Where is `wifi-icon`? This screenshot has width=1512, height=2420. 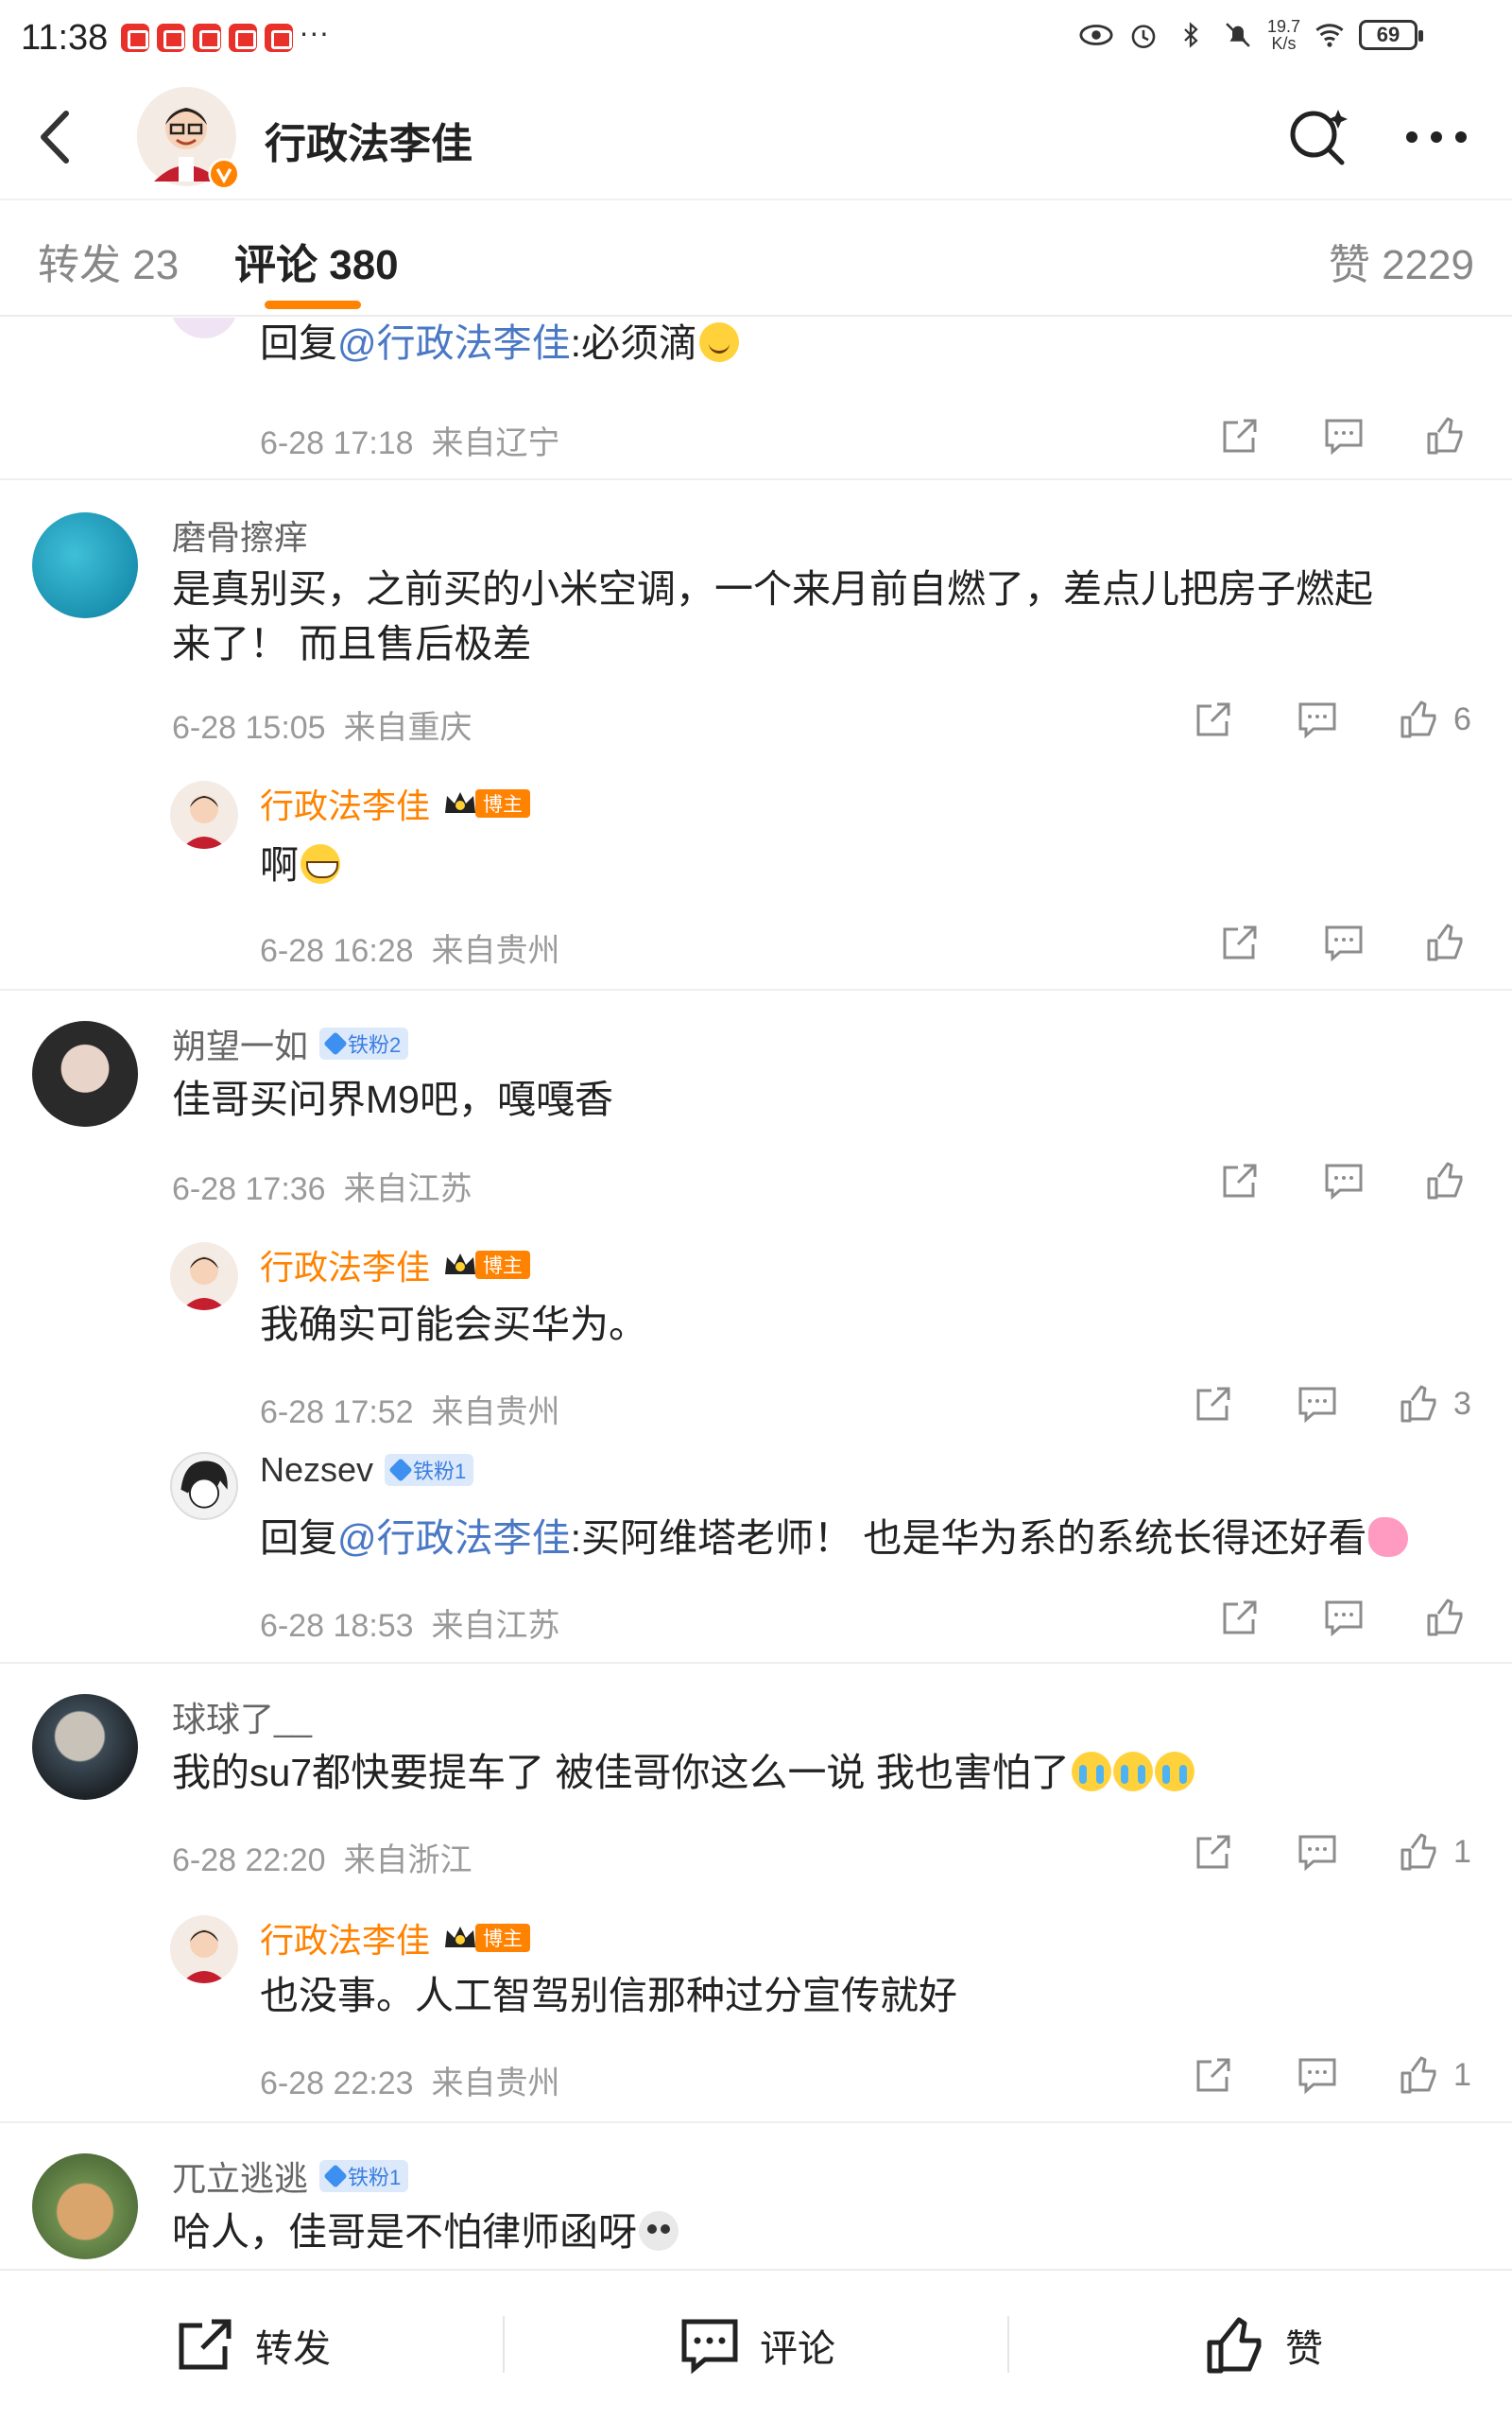 wifi-icon is located at coordinates (1330, 35).